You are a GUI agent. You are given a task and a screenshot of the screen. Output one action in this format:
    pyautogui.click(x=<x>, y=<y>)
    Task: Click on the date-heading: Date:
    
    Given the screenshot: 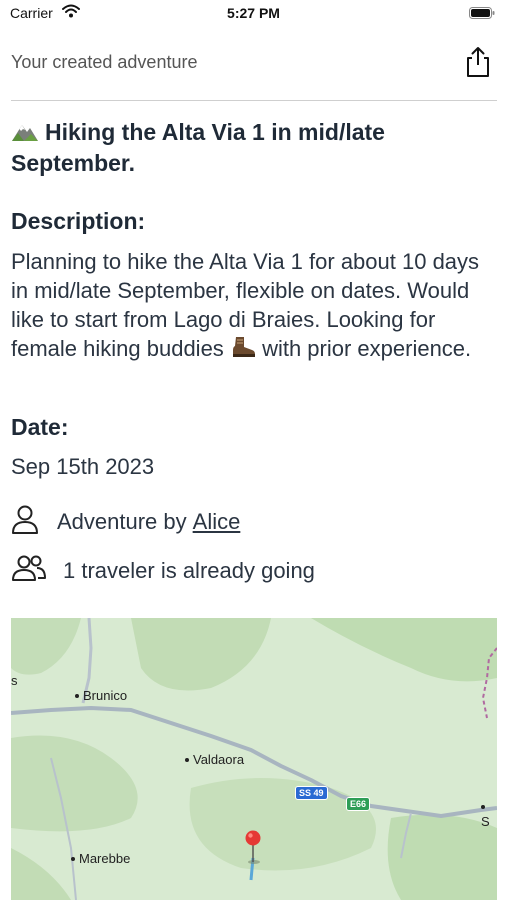 What is the action you would take?
    pyautogui.click(x=40, y=427)
    